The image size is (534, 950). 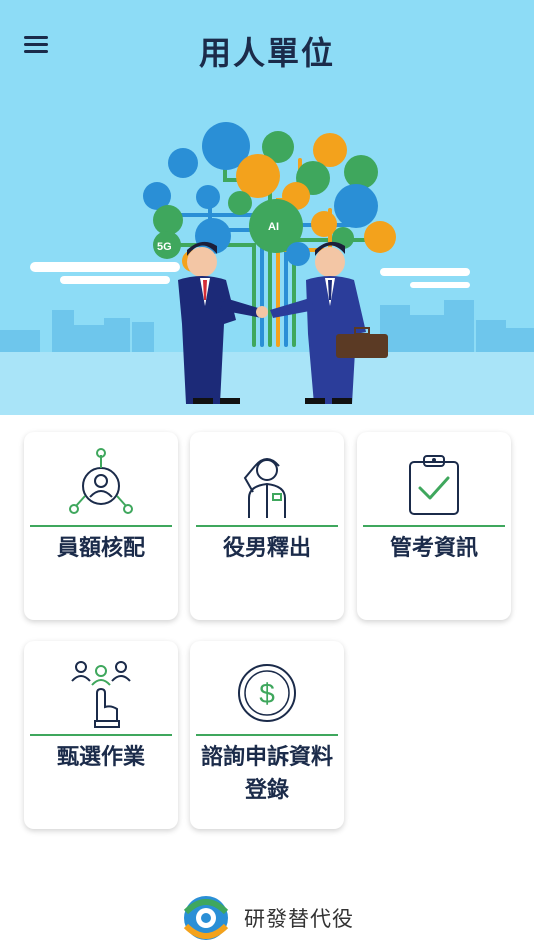 What do you see at coordinates (433, 548) in the screenshot?
I see `menu-card-label: 管考資訊` at bounding box center [433, 548].